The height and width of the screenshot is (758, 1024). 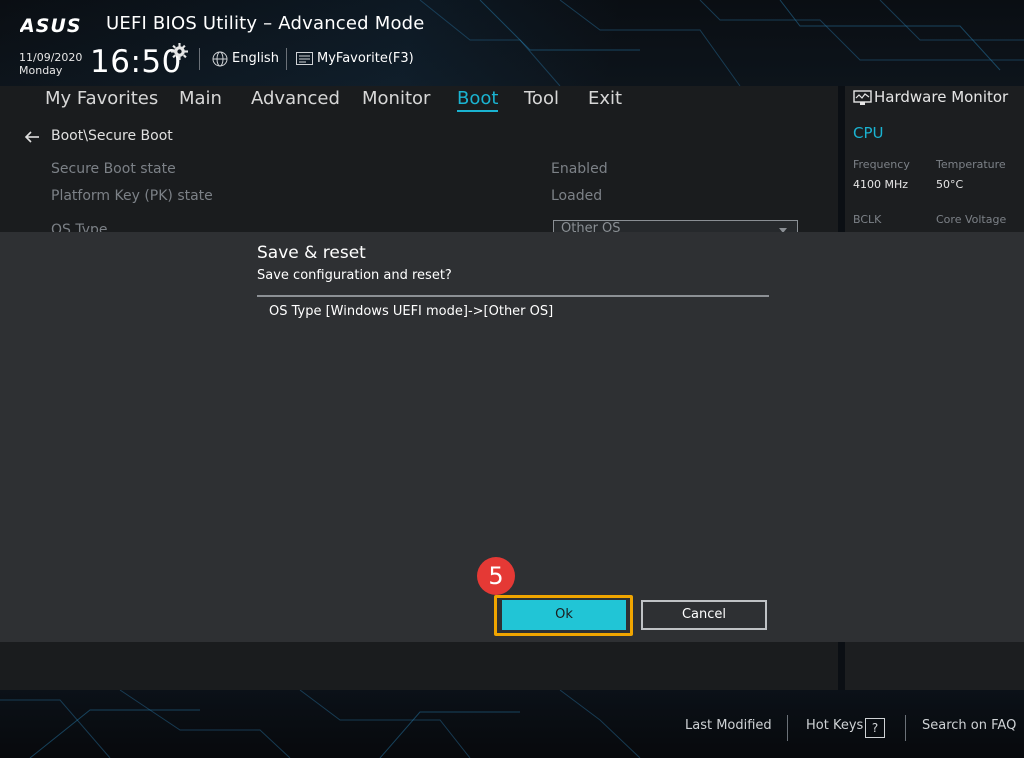 I want to click on dialog-subtitle: Save configuration and reset?, so click(x=354, y=275).